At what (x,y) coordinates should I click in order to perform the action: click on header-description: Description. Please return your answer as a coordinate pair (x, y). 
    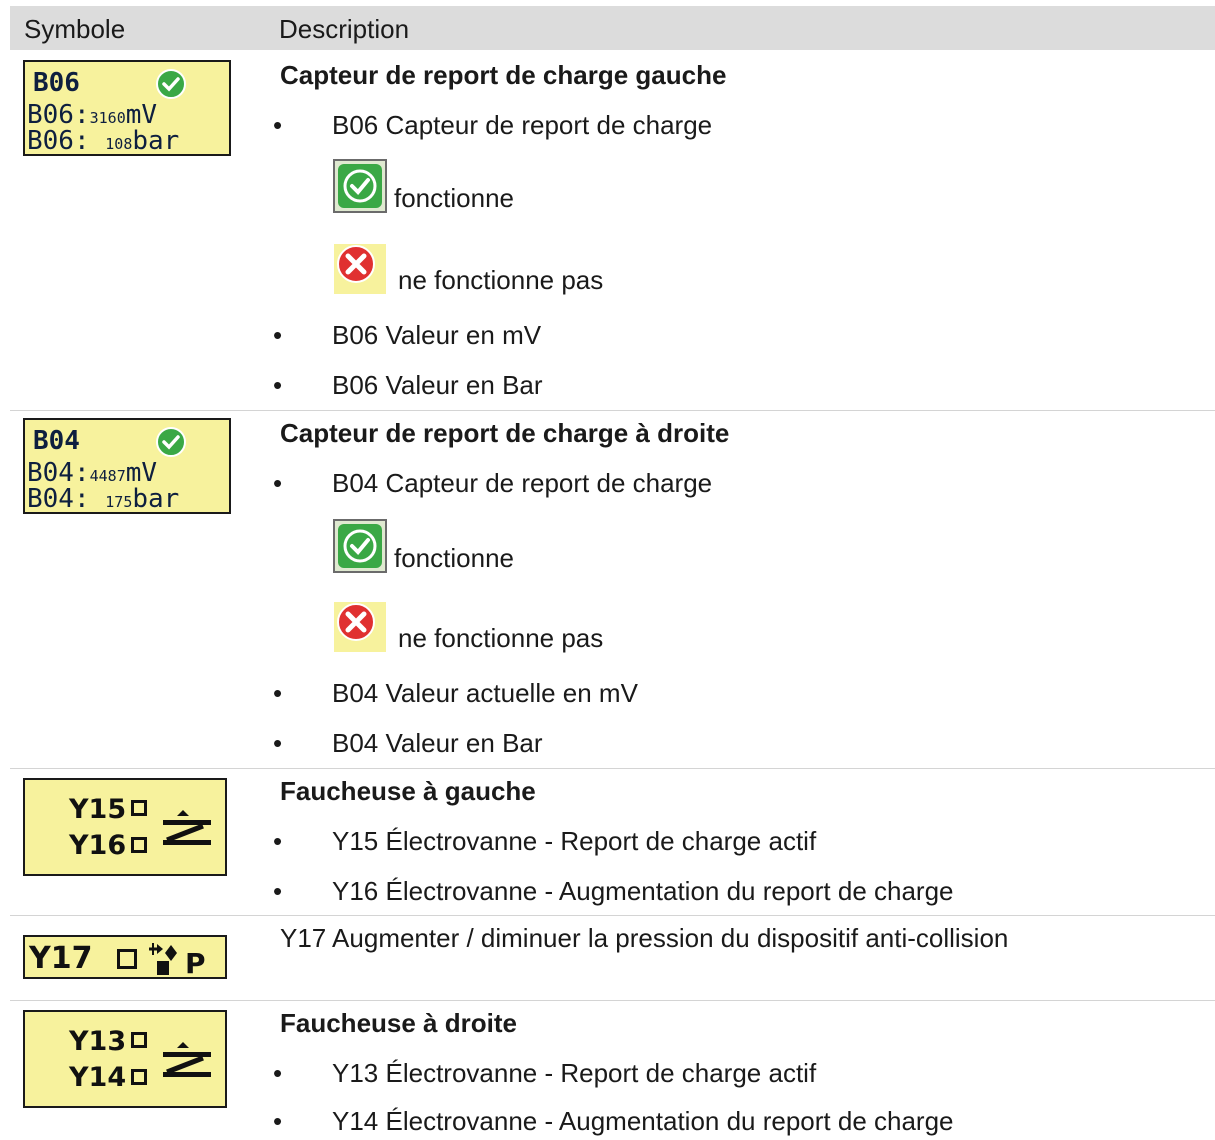
    Looking at the image, I should click on (344, 29).